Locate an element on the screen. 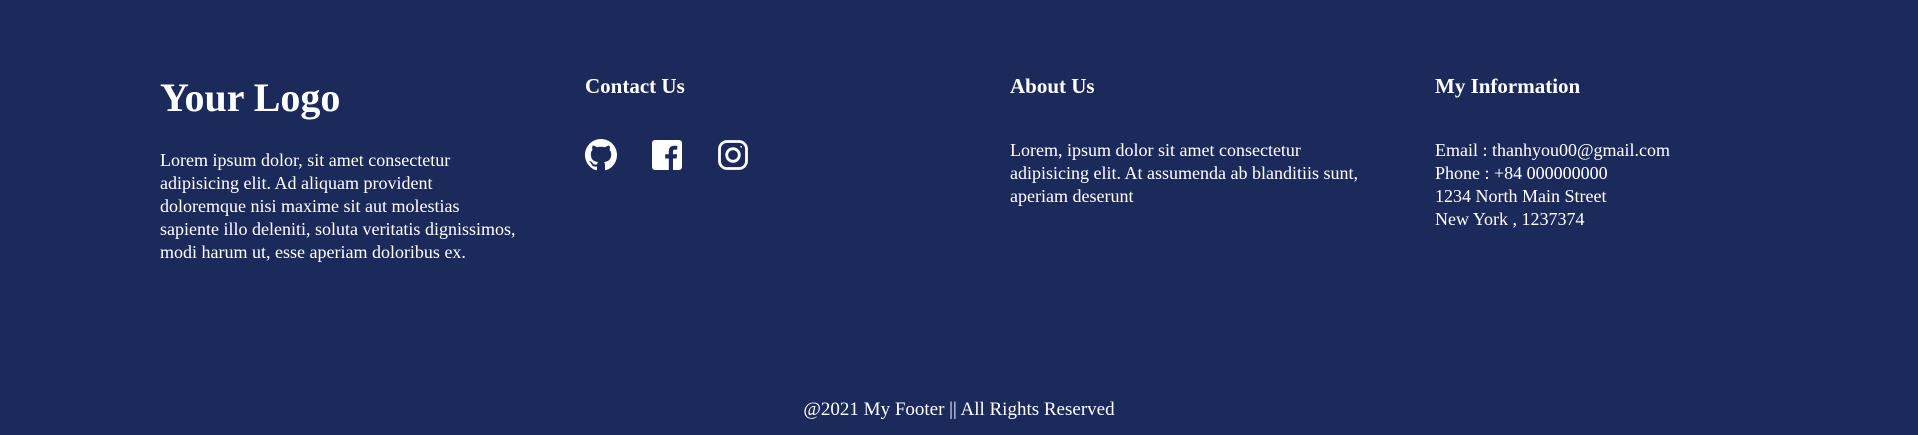  social-links is located at coordinates (667, 155).